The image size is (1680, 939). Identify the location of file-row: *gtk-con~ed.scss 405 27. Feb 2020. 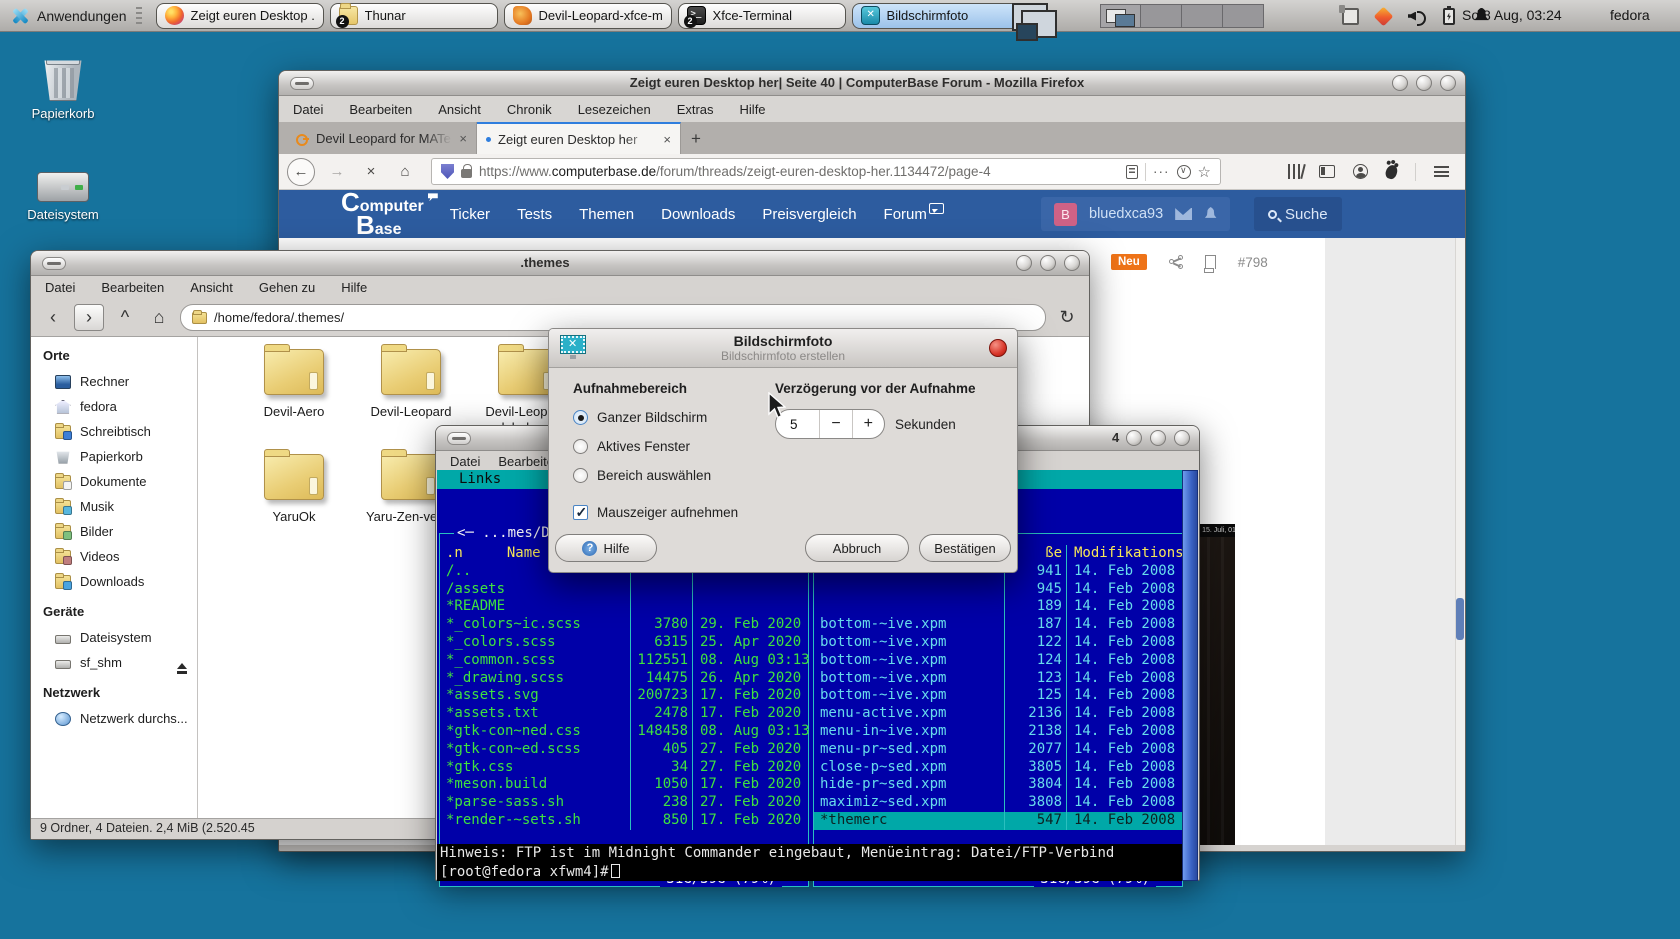
(624, 749).